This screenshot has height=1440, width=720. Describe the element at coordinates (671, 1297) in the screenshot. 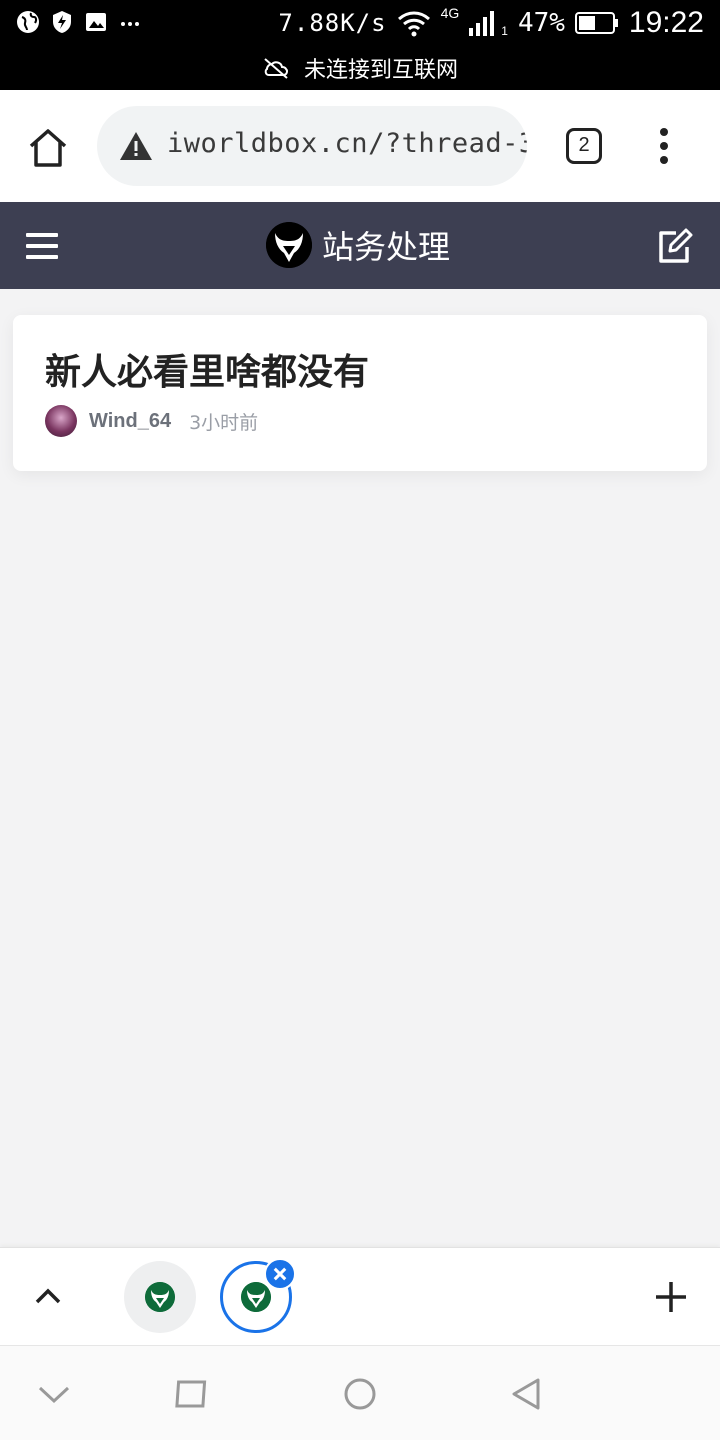

I see `plus-icon` at that location.